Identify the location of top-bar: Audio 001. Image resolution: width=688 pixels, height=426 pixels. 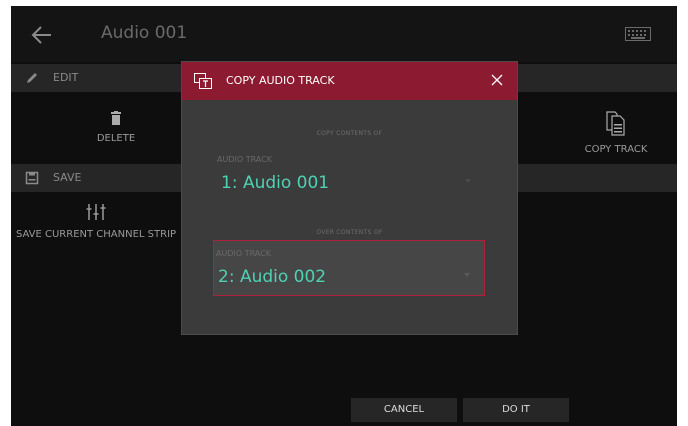
(344, 34).